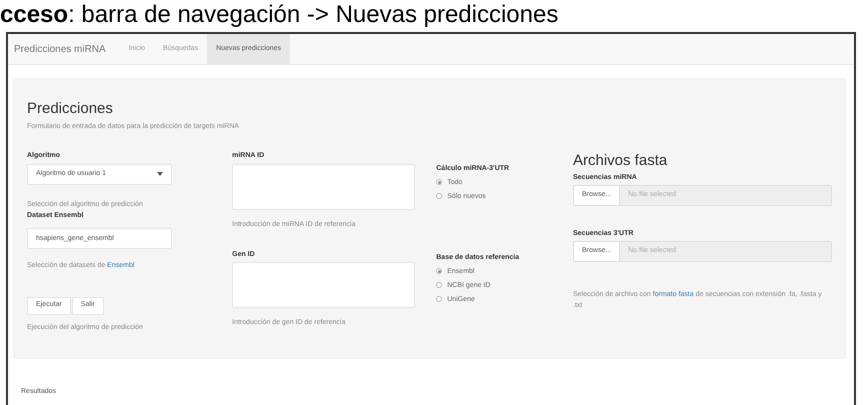 The image size is (863, 405). What do you see at coordinates (620, 161) in the screenshot?
I see `section-title: Archivos fasta` at bounding box center [620, 161].